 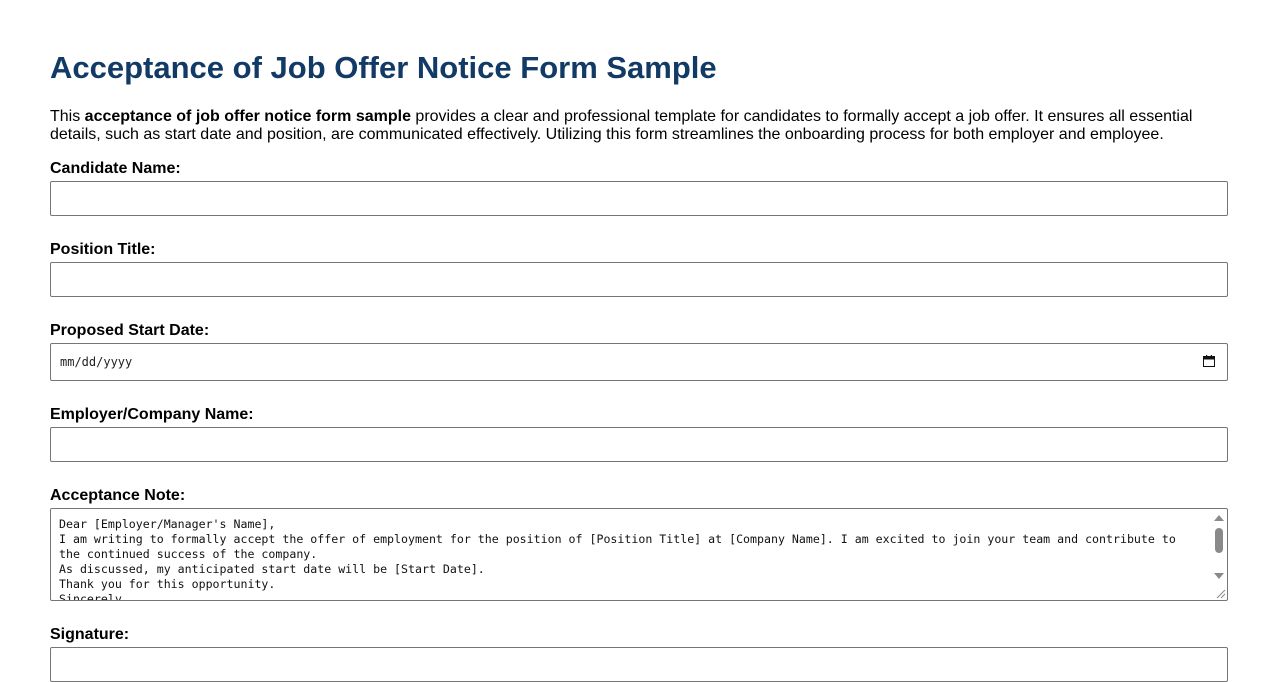 I want to click on company-name-input, so click(x=639, y=444).